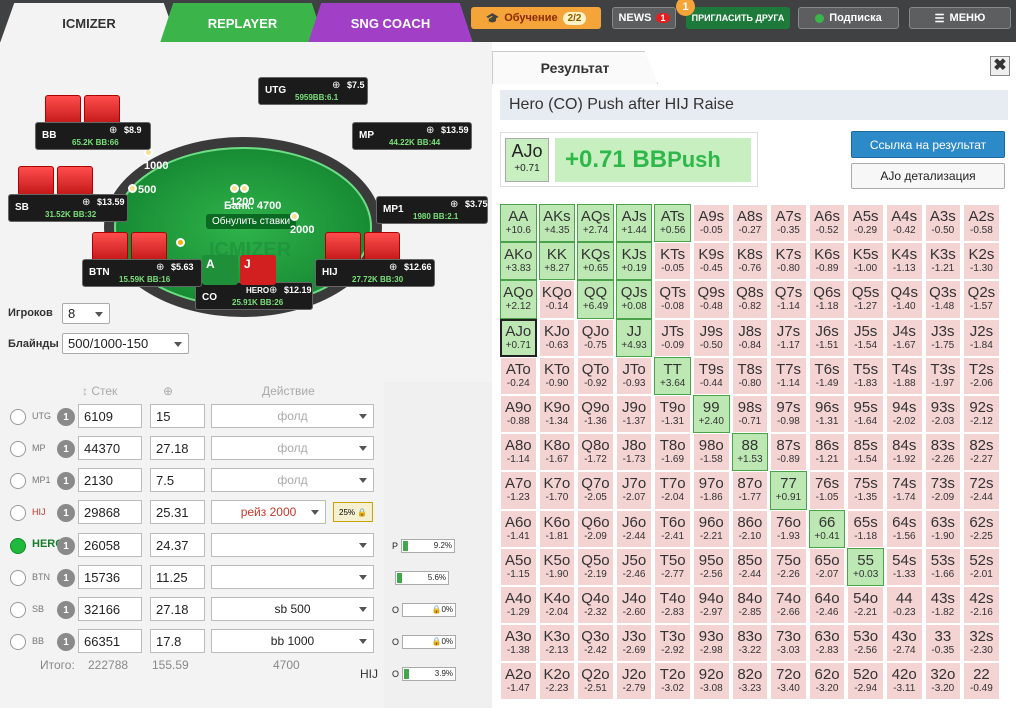 This screenshot has width=1016, height=708. What do you see at coordinates (865, 643) in the screenshot?
I see `hand-cell: 53o -2.56` at bounding box center [865, 643].